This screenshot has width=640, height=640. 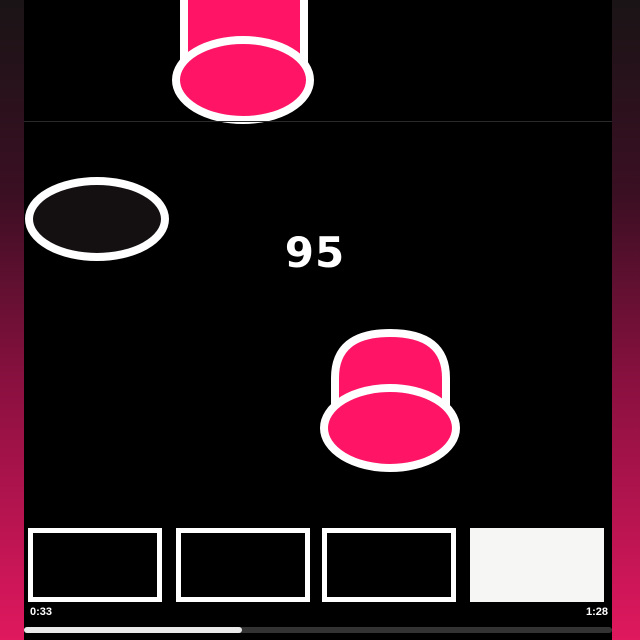 What do you see at coordinates (390, 400) in the screenshot?
I see `lower-pink-piece` at bounding box center [390, 400].